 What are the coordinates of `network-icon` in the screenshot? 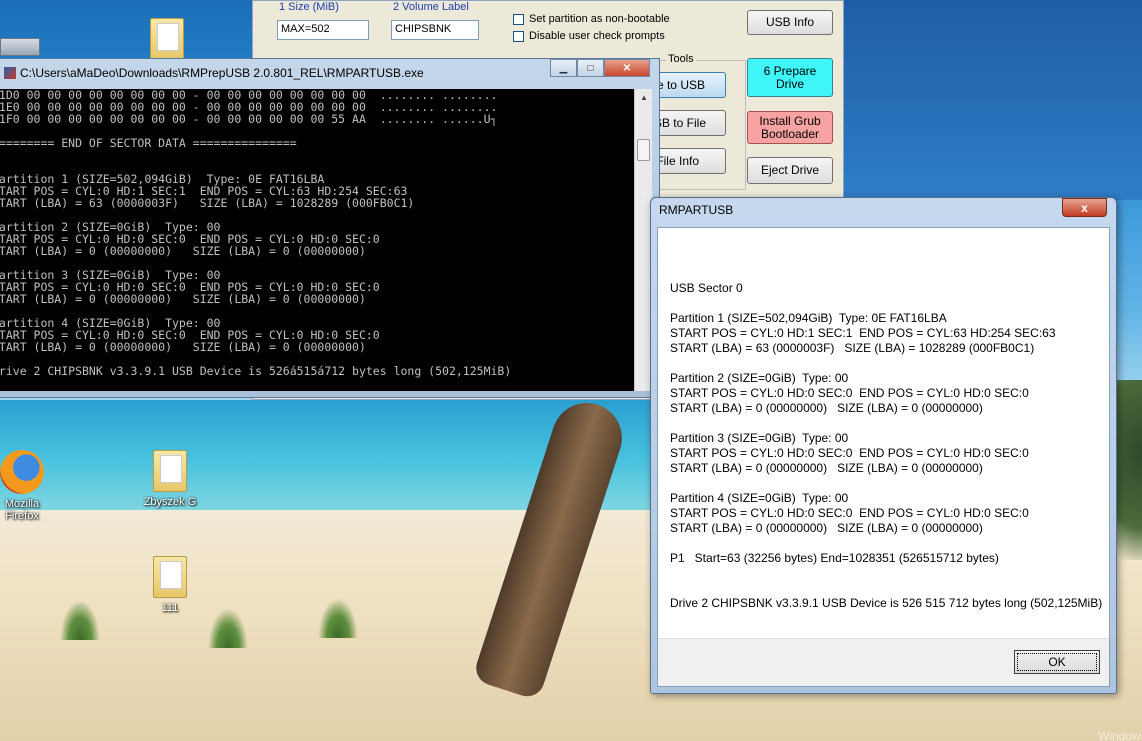 It's located at (20, 47).